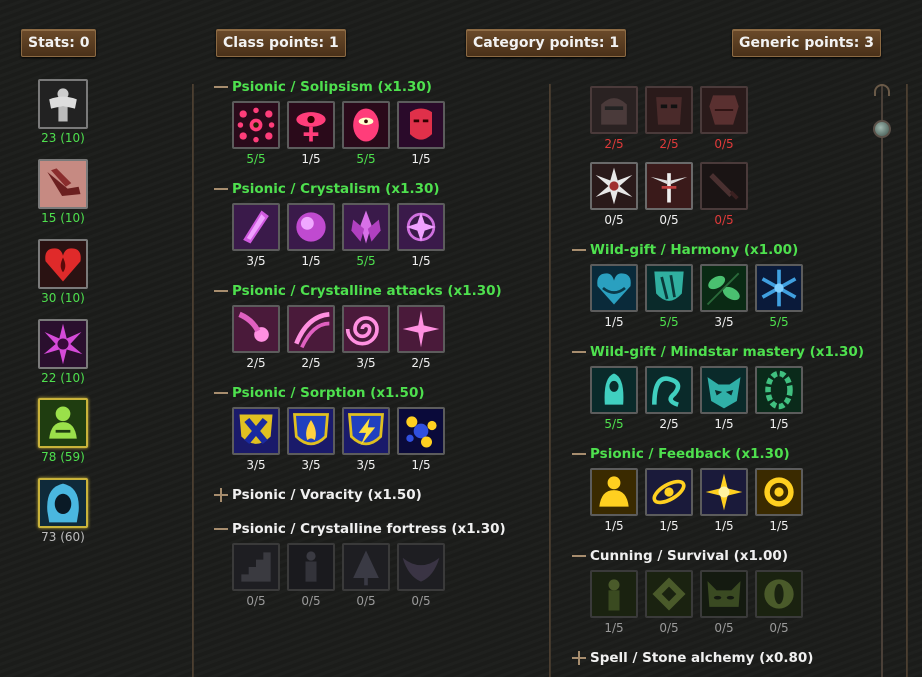 This screenshot has width=922, height=677. I want to click on stat-constitution: 30 (10), so click(63, 272).